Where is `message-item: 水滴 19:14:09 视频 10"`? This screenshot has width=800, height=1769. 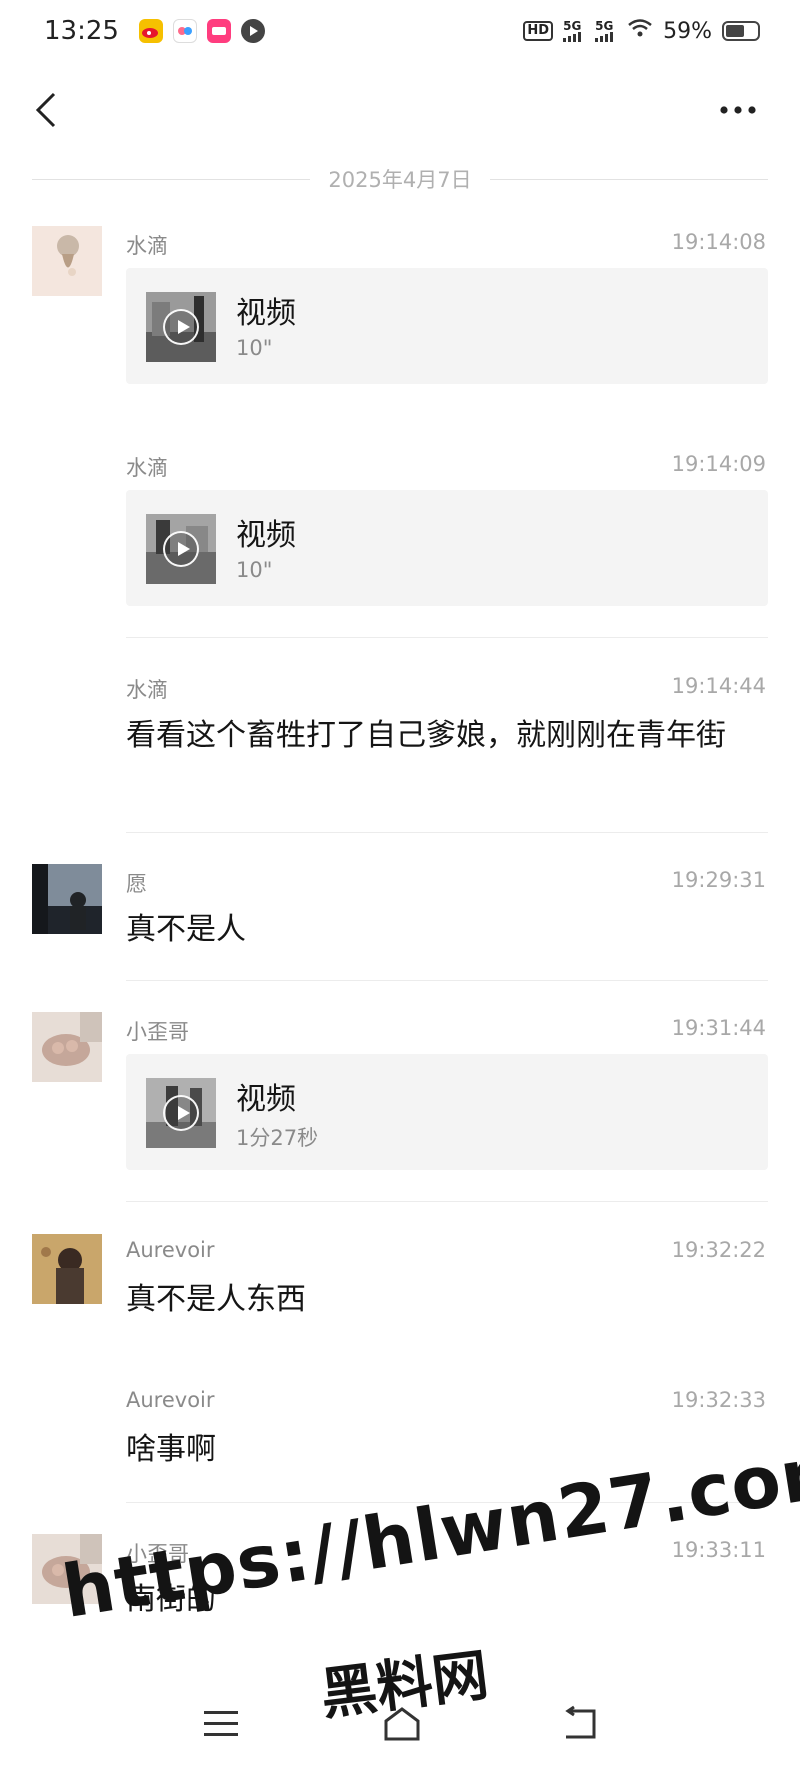
message-item: 水滴 19:14:09 视频 10" is located at coordinates (400, 528).